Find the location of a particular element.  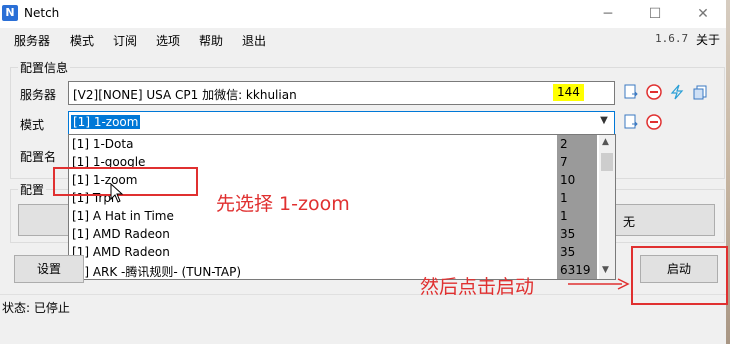

delete-server-icon is located at coordinates (654, 92).